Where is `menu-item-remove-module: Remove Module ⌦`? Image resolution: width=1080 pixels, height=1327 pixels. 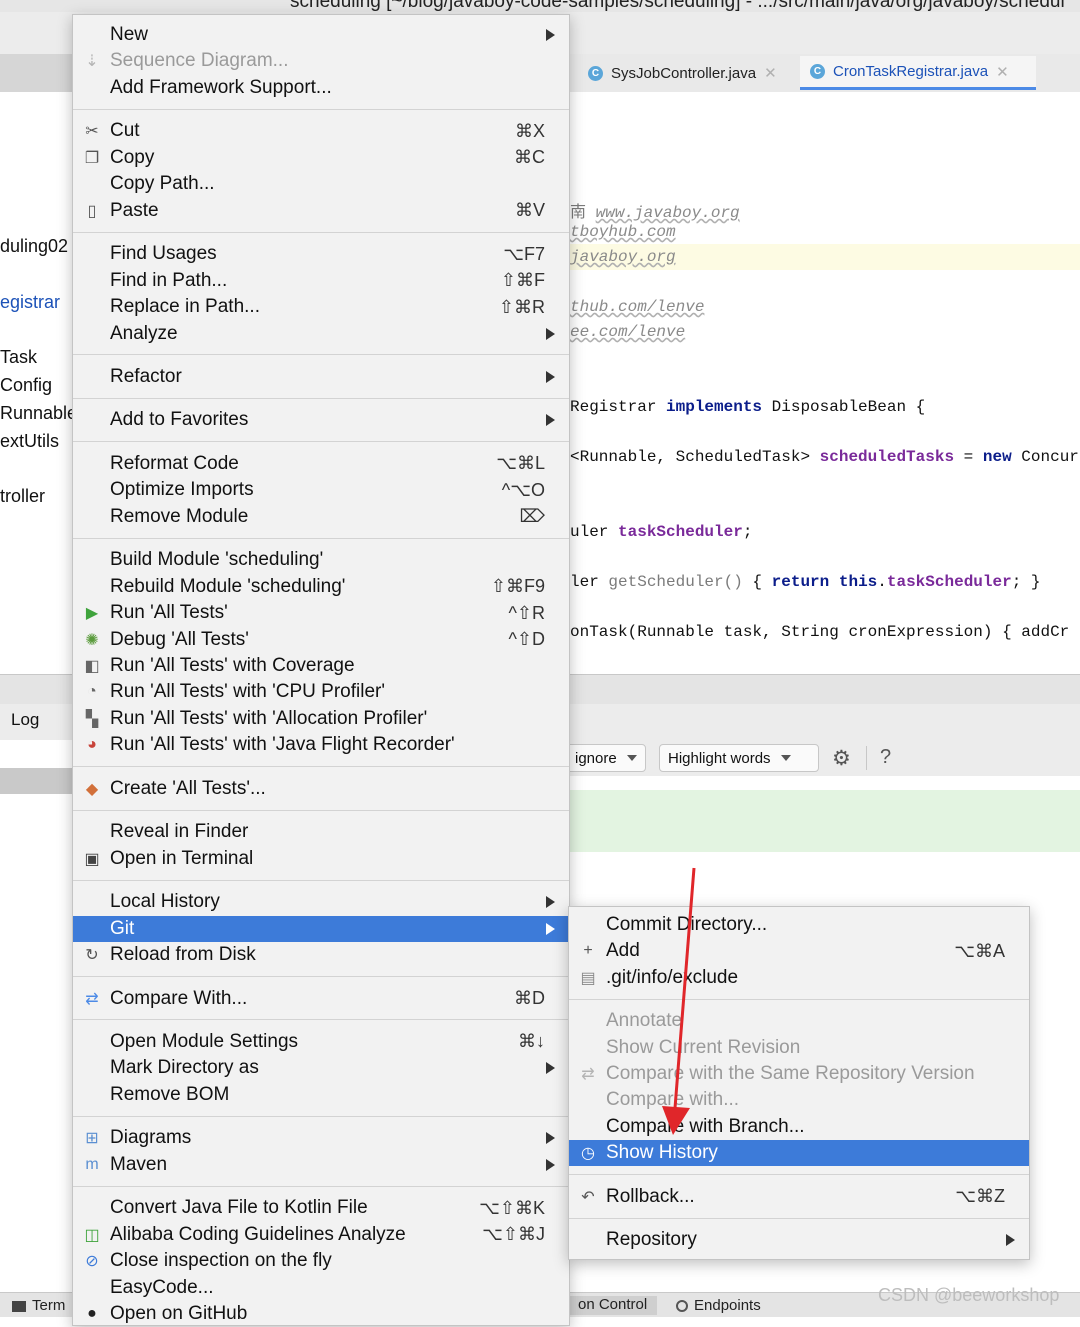
menu-item-remove-module: Remove Module ⌦ is located at coordinates (321, 517).